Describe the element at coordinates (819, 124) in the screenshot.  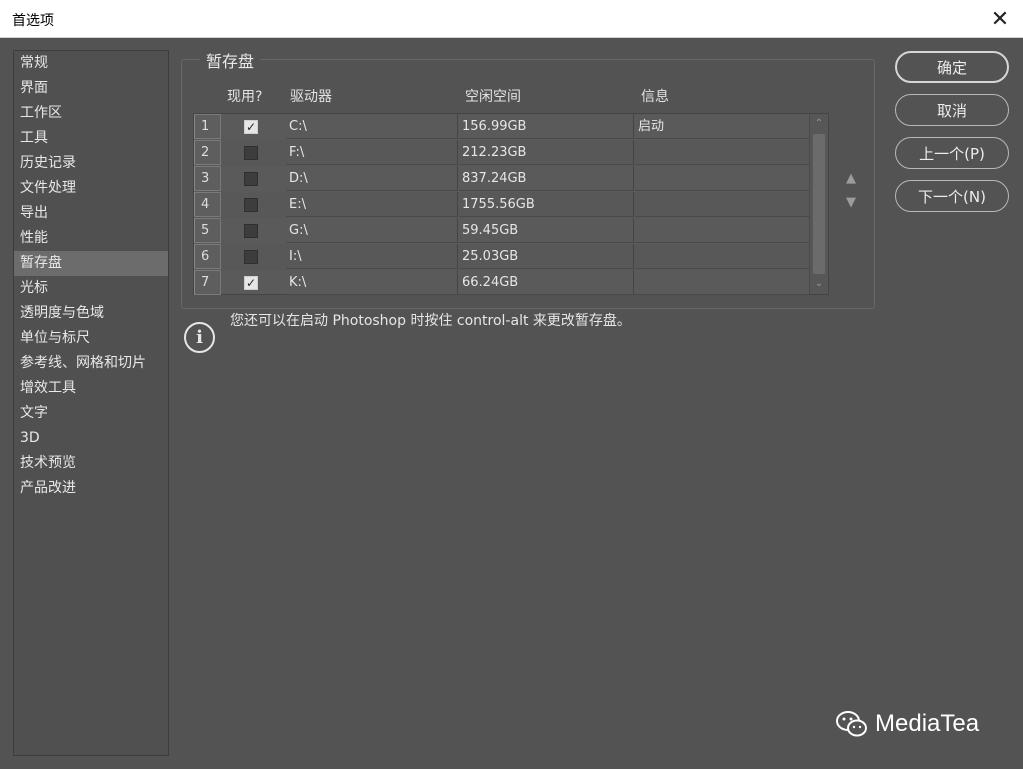
I see `scroll-up-icon: ⌃` at that location.